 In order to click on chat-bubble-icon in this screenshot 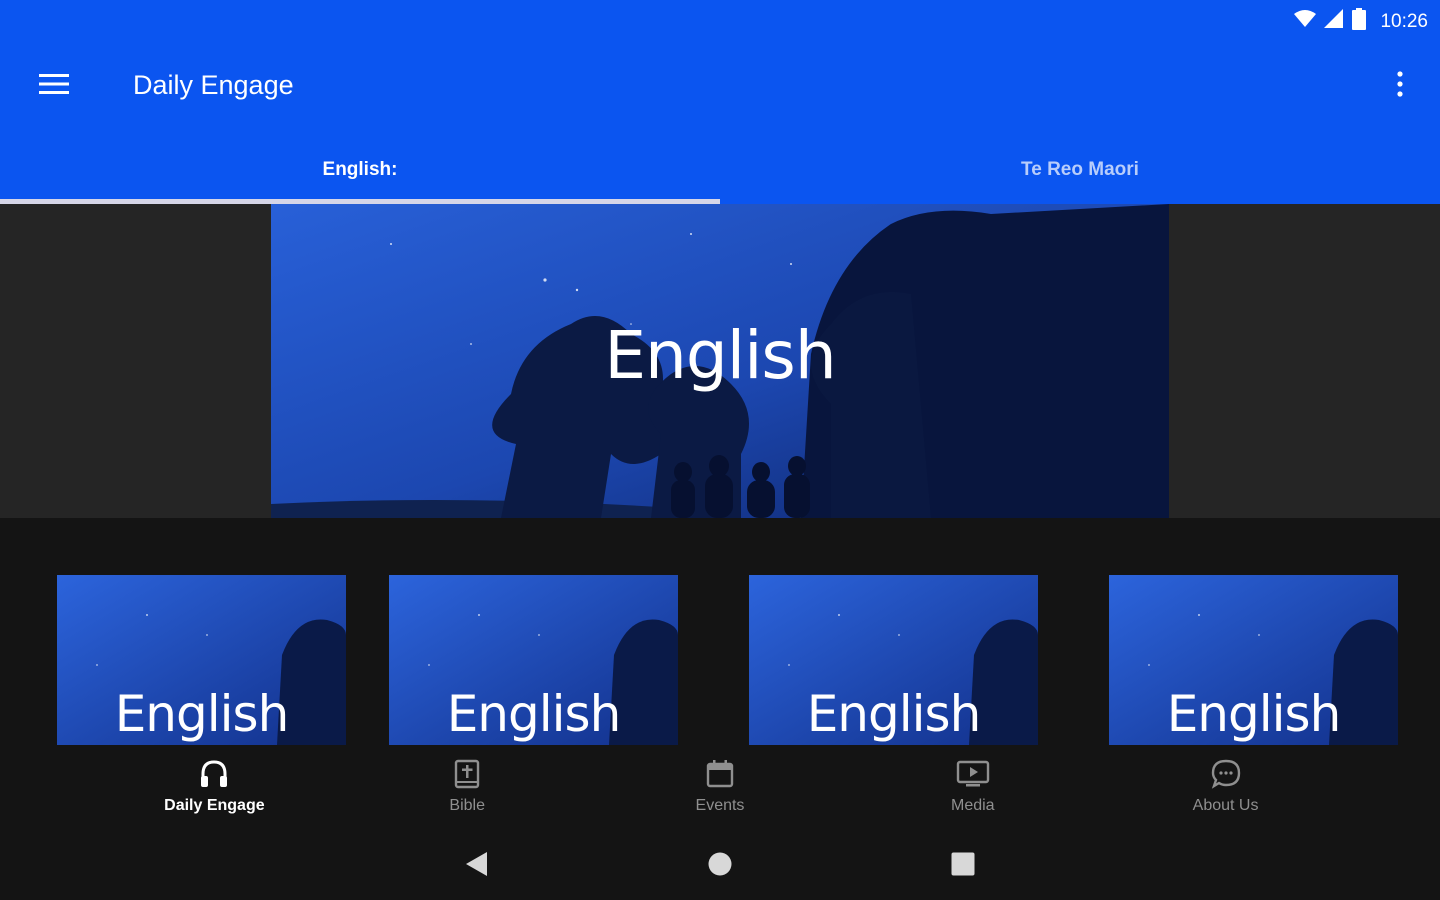, I will do `click(1226, 774)`.